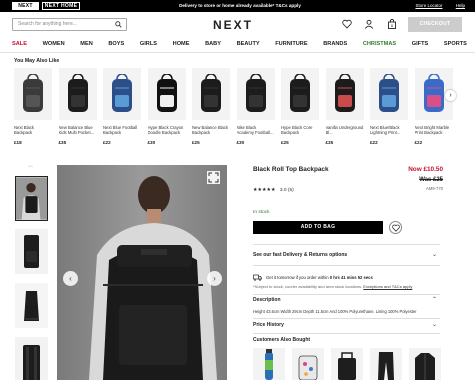 This screenshot has width=475, height=380. I want to click on recommend-product-card: Next Black Backpack £18, so click(33, 107).